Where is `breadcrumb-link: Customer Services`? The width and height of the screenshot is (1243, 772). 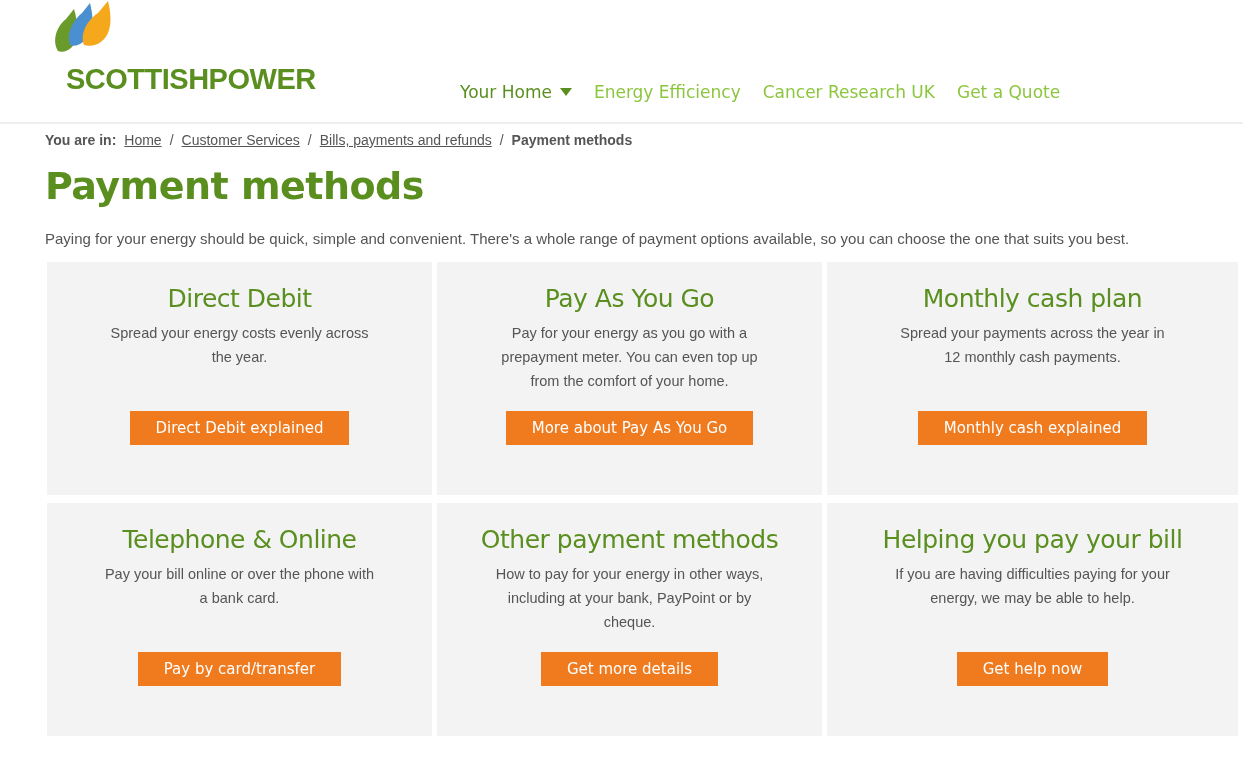
breadcrumb-link: Customer Services is located at coordinates (240, 140).